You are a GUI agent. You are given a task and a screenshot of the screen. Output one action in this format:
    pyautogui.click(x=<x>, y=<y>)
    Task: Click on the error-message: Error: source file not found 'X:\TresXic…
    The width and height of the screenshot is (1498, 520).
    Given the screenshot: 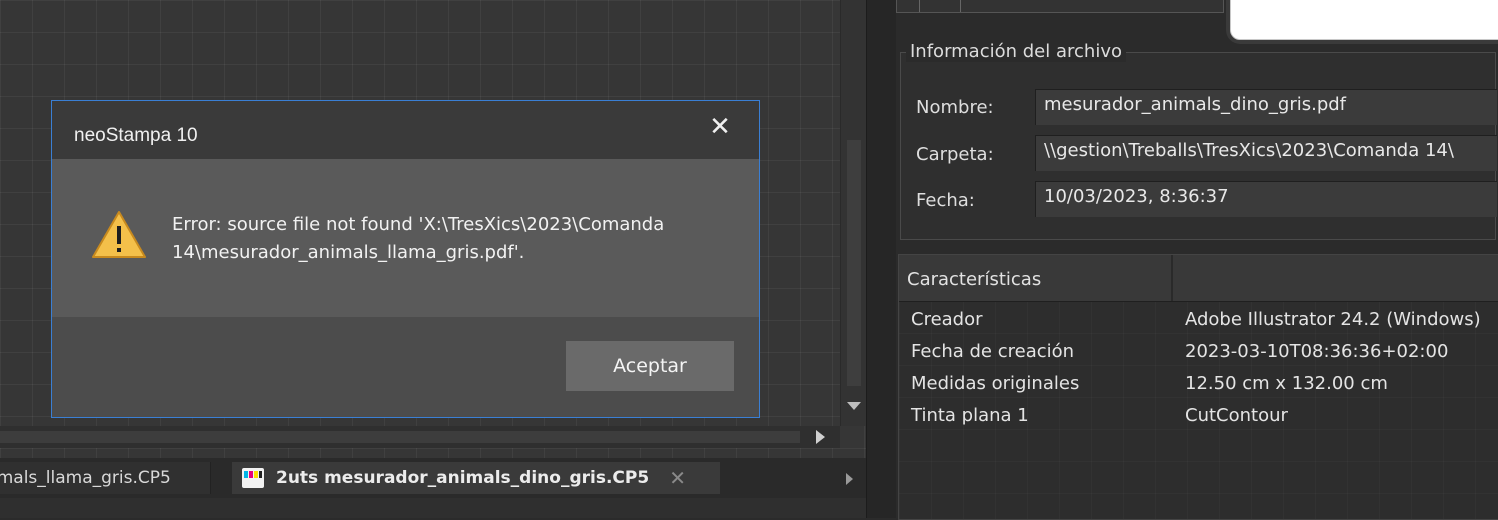 What is the action you would take?
    pyautogui.click(x=418, y=238)
    